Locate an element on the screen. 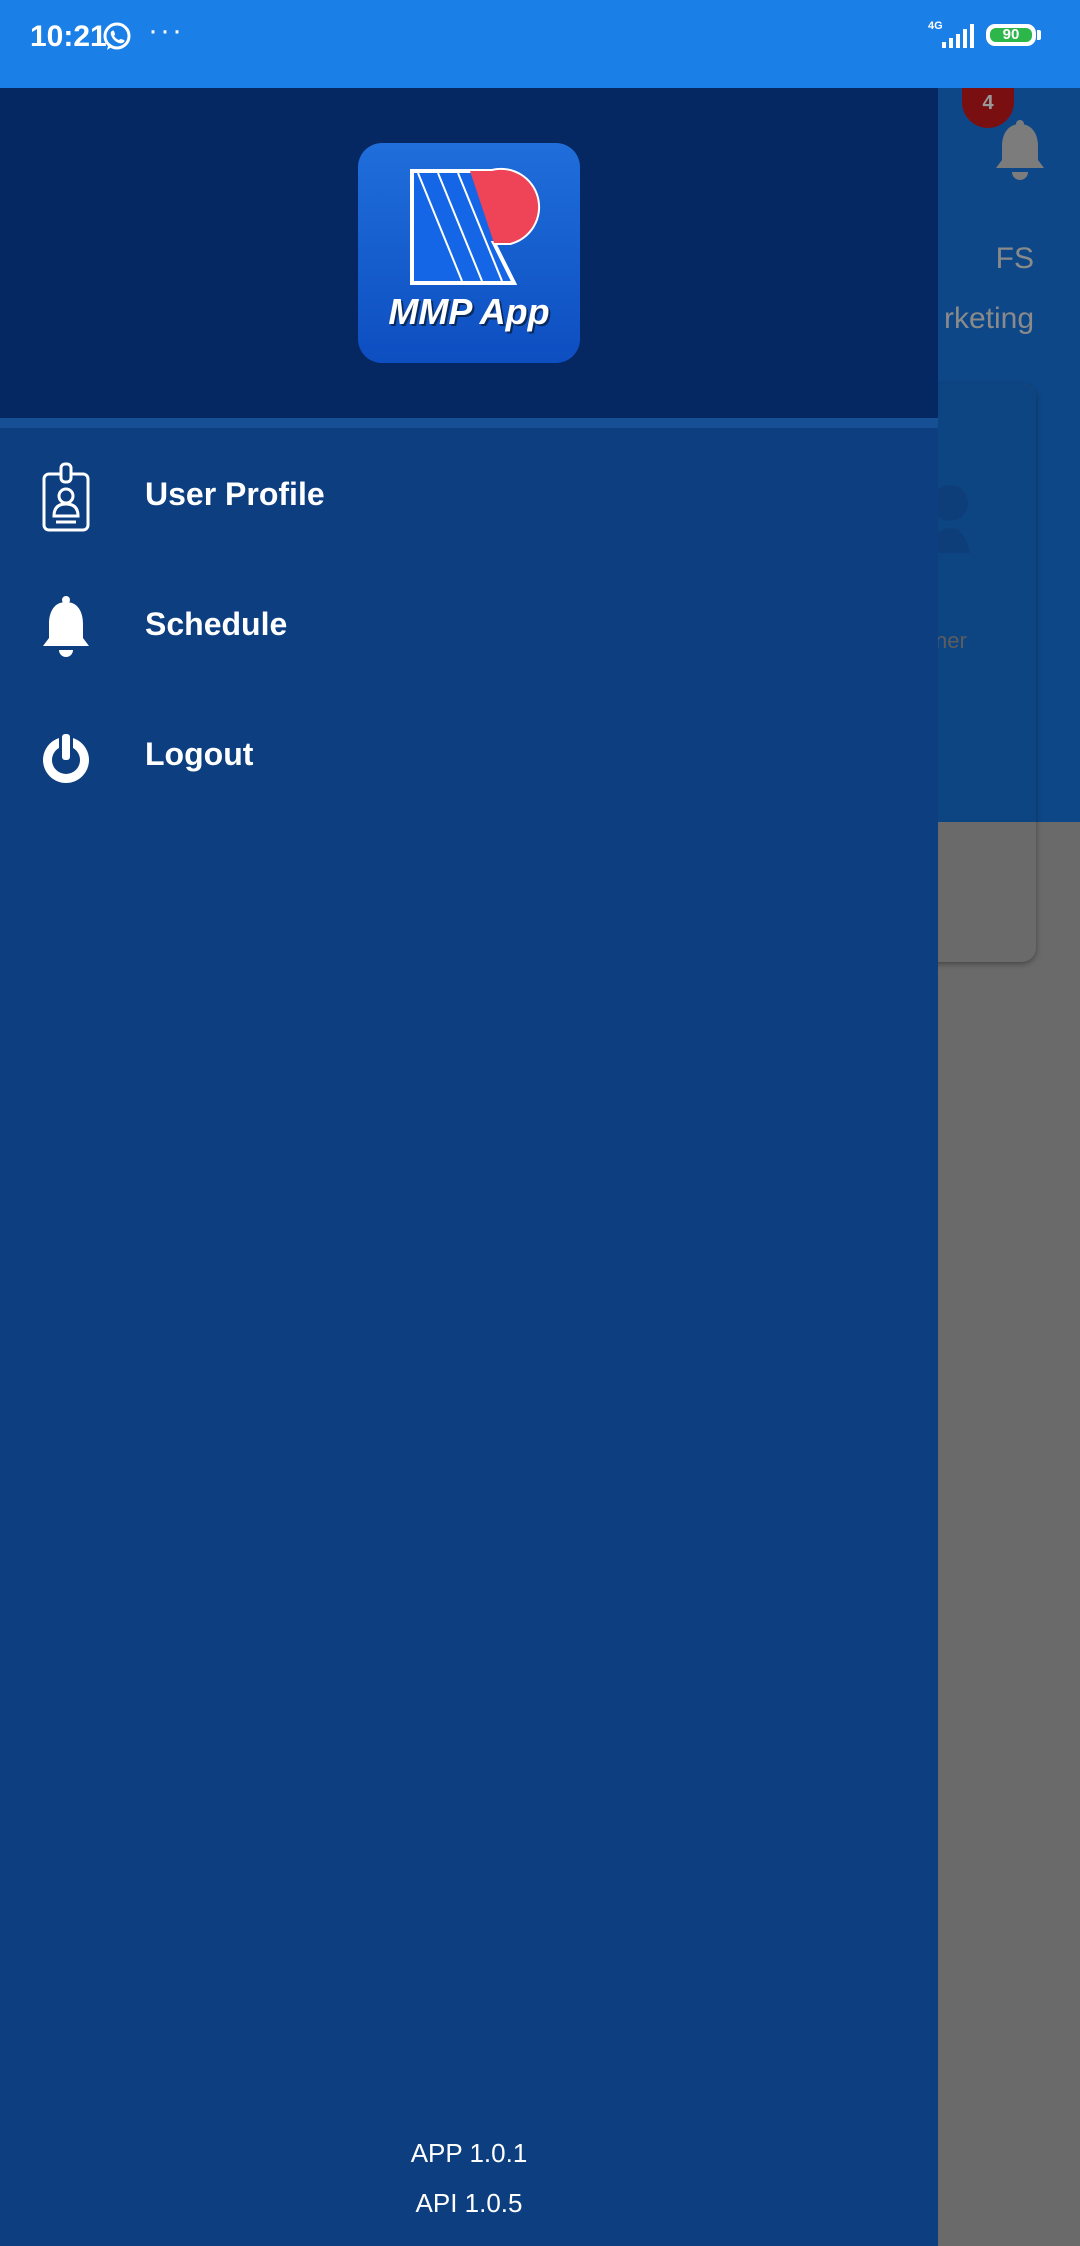 Image resolution: width=1080 pixels, height=2246 pixels. battery-level: 90 is located at coordinates (1011, 34).